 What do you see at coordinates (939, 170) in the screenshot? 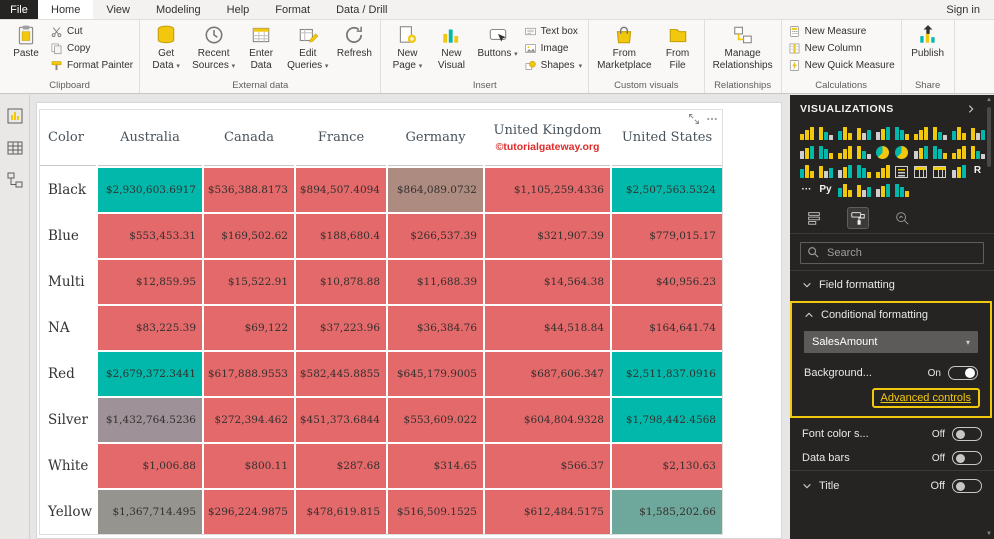
I see `visual-type-matrix-icon` at bounding box center [939, 170].